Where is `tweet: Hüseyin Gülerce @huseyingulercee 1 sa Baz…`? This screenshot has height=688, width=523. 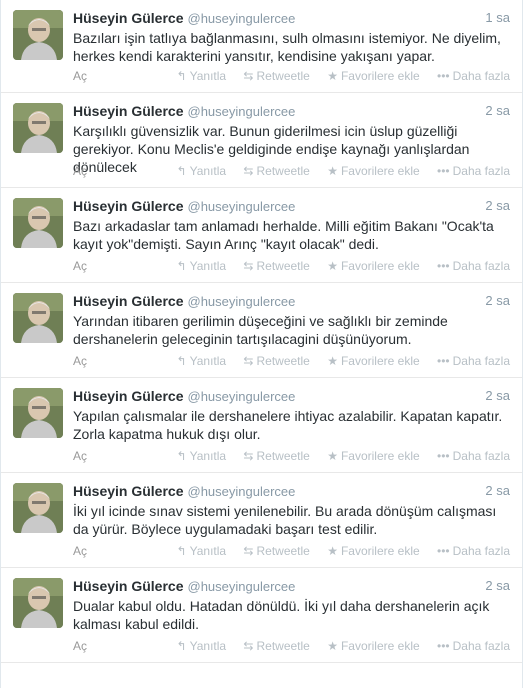 tweet: Hüseyin Gülerce @huseyingulercee 1 sa Baz… is located at coordinates (261, 46).